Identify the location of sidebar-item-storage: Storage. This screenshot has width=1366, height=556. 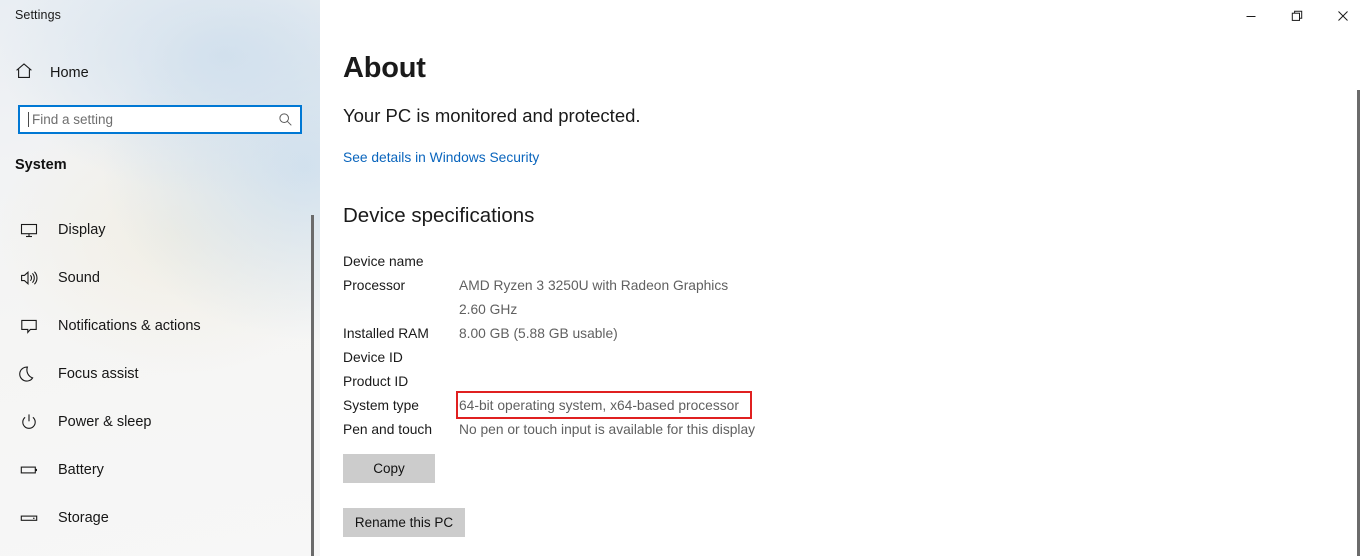
(153, 518).